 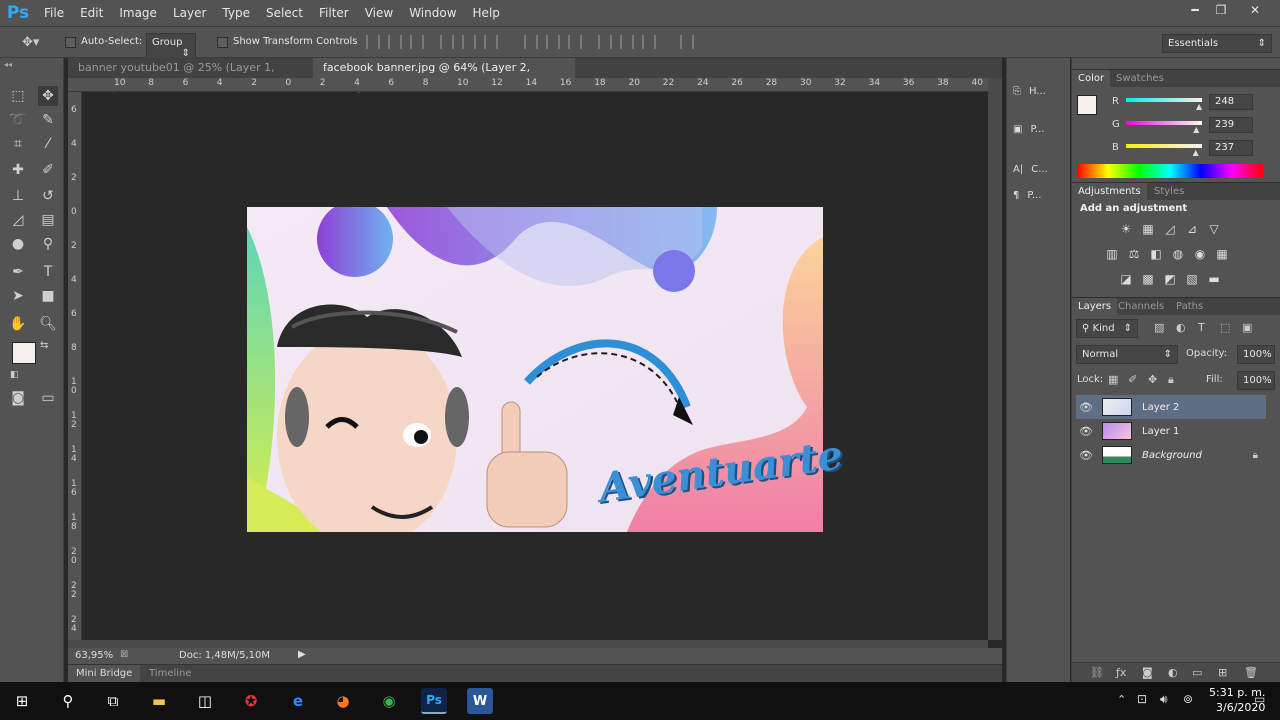 I want to click on align-hcenter-icon, so click(x=469, y=42).